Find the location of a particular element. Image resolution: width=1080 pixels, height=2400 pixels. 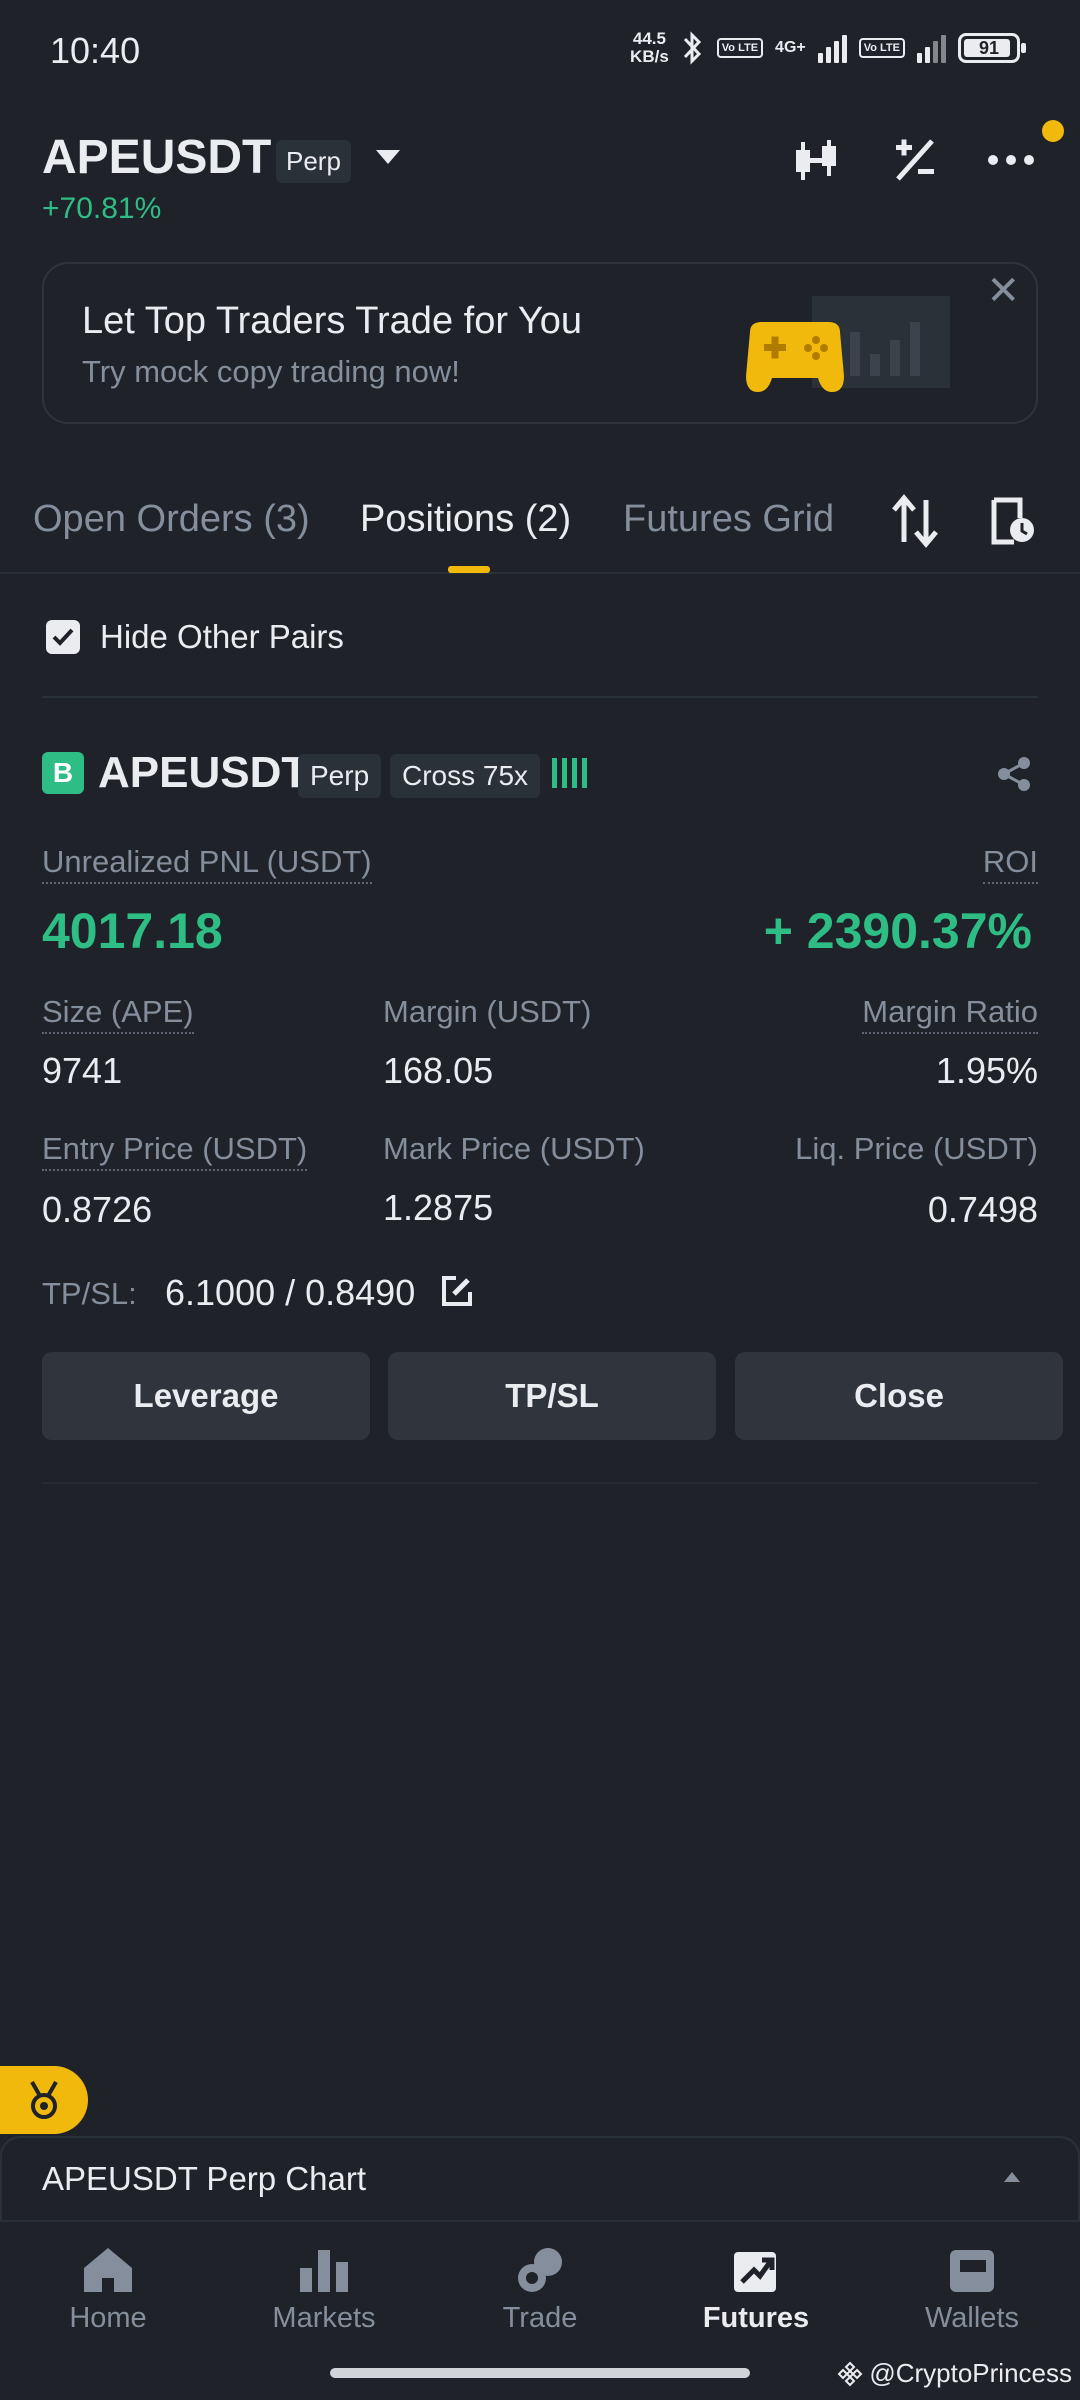

chevron-up-icon is located at coordinates (1012, 2177).